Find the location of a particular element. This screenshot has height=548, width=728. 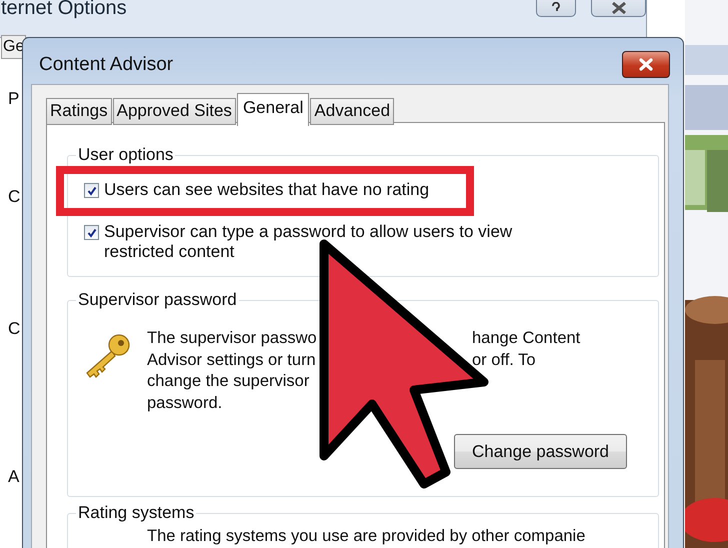

tab: Approved Sites is located at coordinates (174, 111).